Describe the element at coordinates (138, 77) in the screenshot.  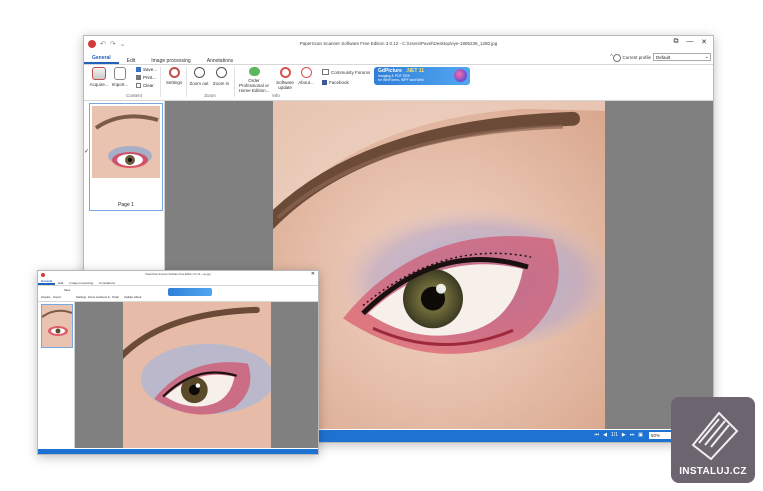
I see `print-icon` at that location.